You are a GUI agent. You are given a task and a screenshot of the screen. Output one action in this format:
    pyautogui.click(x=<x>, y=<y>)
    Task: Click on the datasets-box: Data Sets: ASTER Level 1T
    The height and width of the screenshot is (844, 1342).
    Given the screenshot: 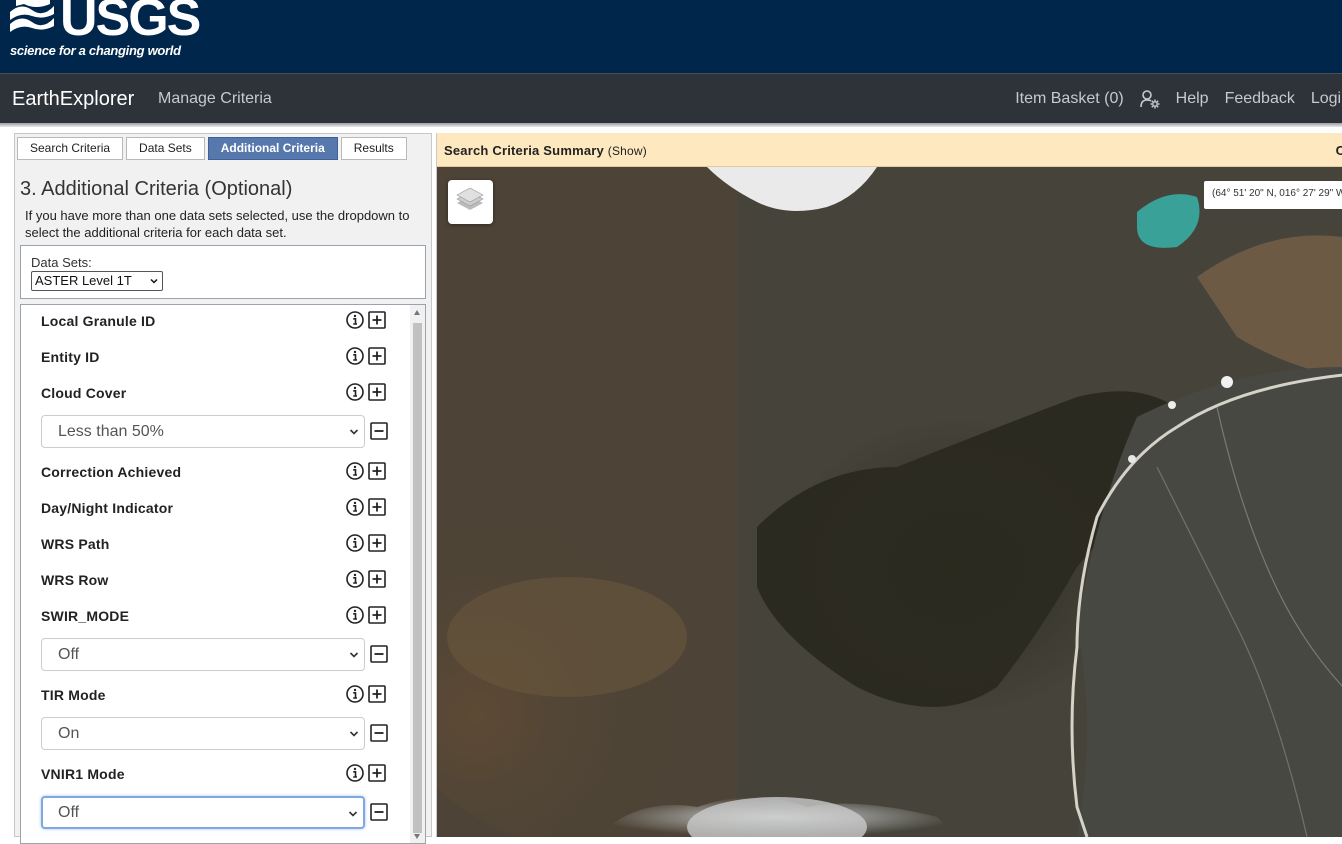 What is the action you would take?
    pyautogui.click(x=223, y=272)
    